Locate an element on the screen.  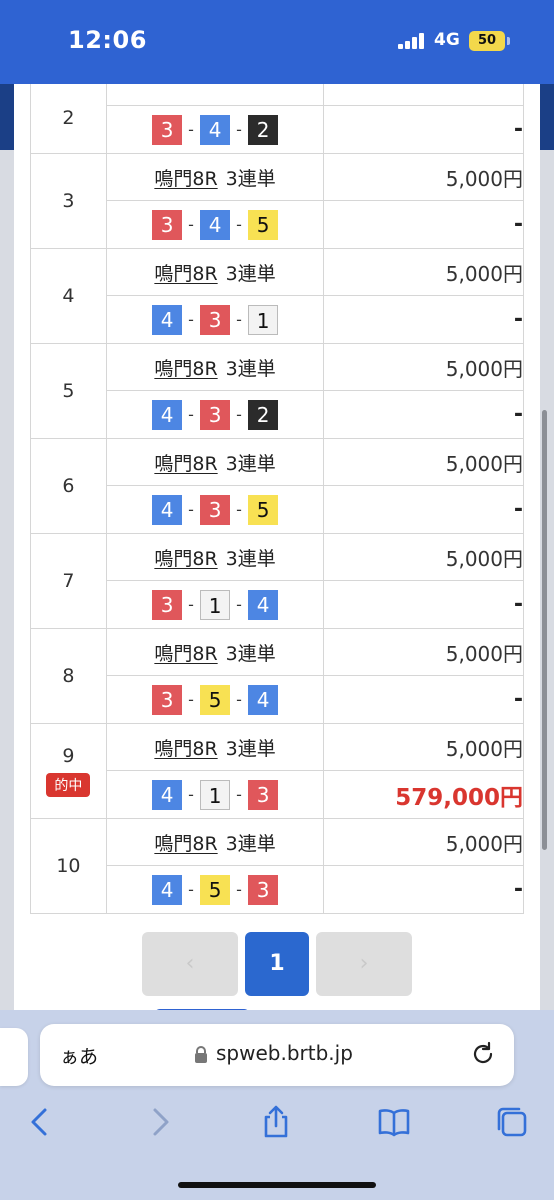
tabs-icon is located at coordinates (512, 1122).